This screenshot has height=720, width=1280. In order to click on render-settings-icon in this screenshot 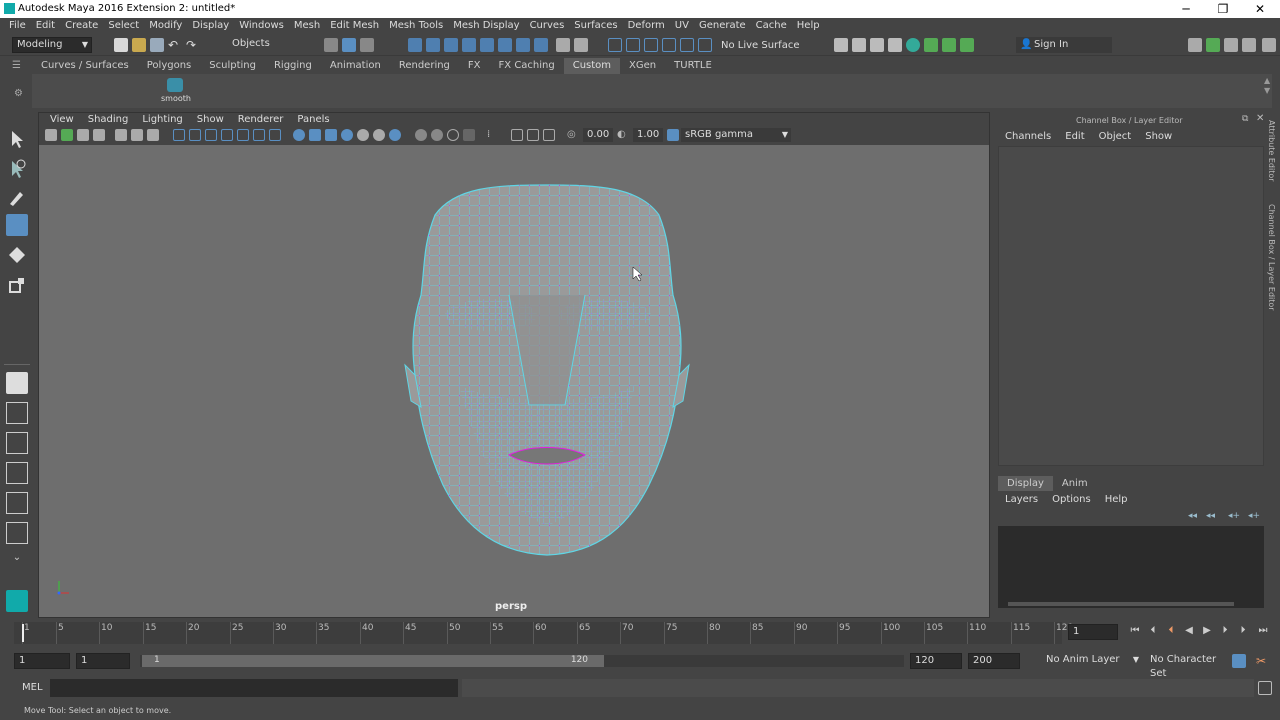, I will do `click(895, 45)`.